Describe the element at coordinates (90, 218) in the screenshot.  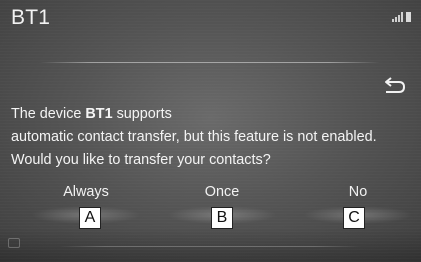
I see `callout-a: A` at that location.